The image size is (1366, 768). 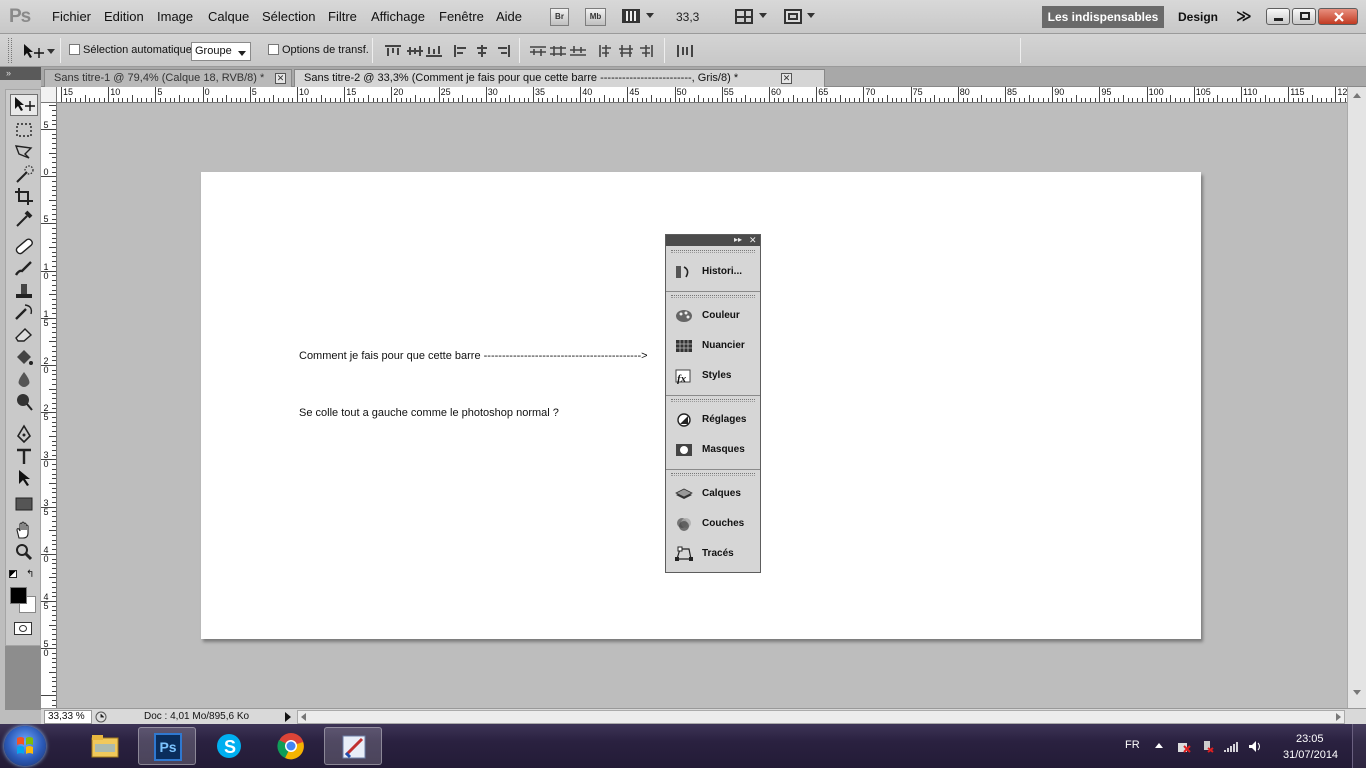 I want to click on menu-aide: Aide, so click(x=509, y=16).